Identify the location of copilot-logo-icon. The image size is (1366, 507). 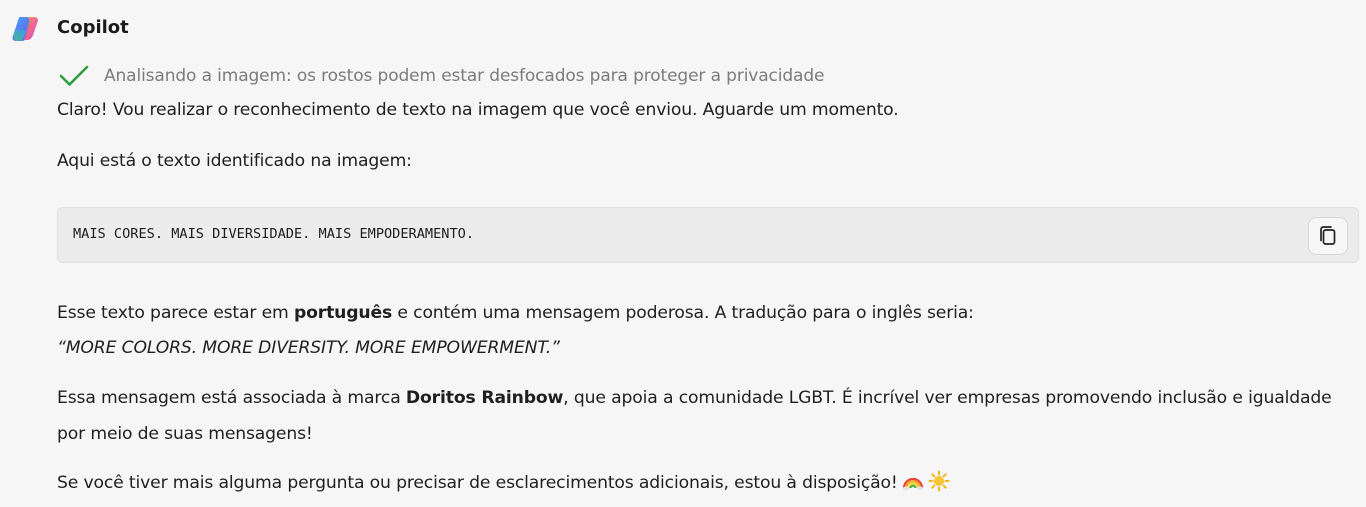
(27, 29).